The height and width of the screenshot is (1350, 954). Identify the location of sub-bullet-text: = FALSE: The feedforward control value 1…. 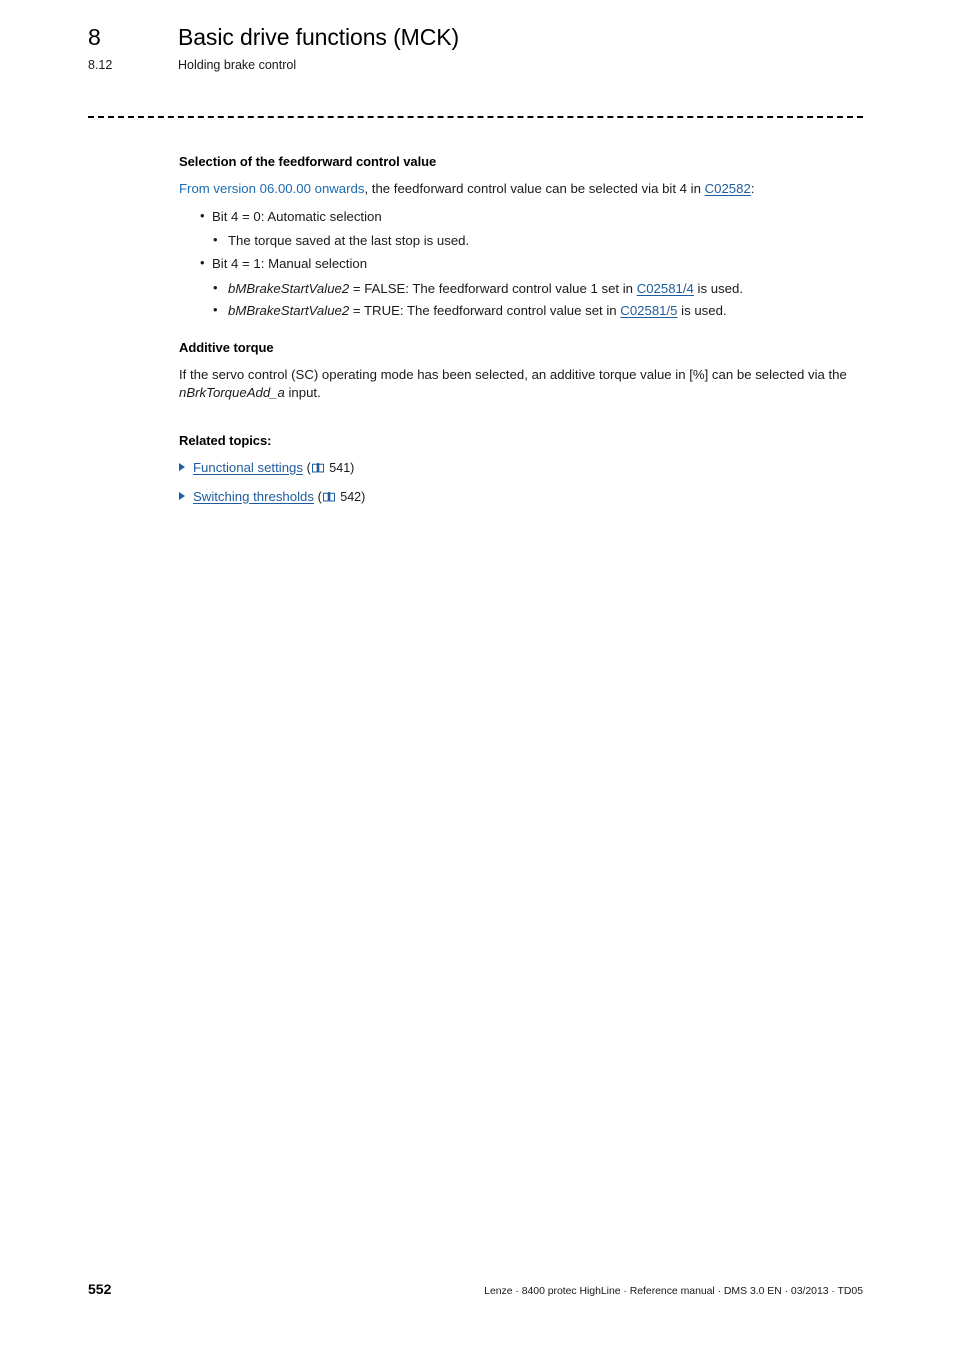
(493, 288).